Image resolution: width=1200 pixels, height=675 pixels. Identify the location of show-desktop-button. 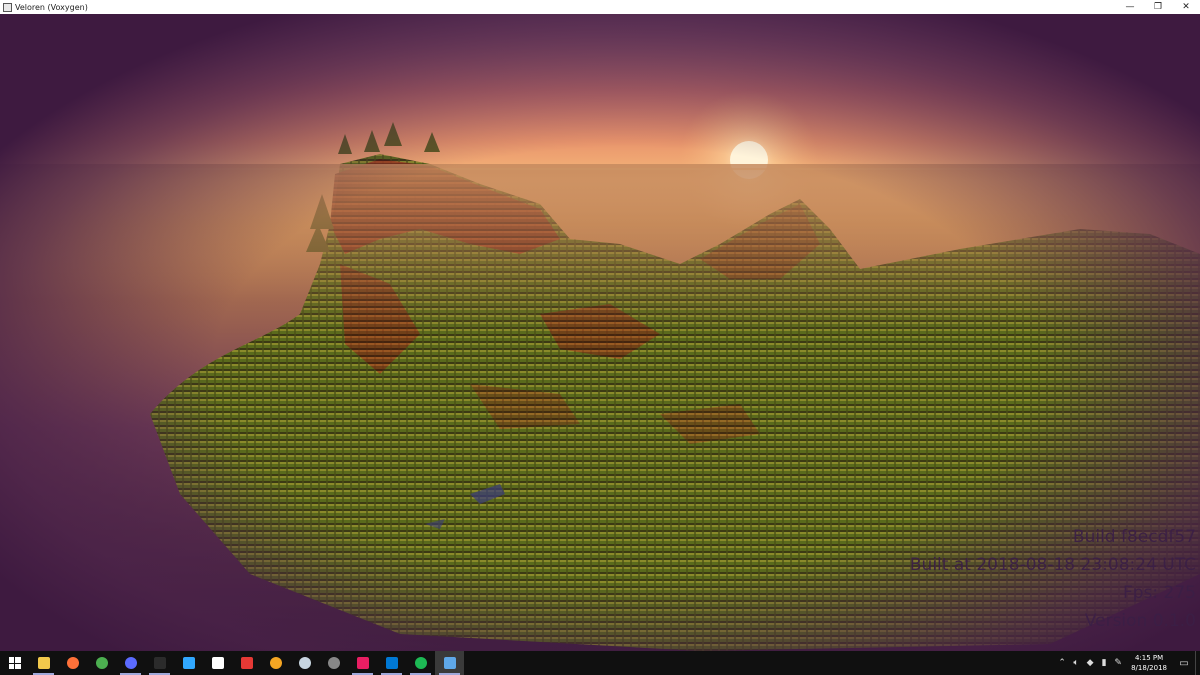
(1197, 663).